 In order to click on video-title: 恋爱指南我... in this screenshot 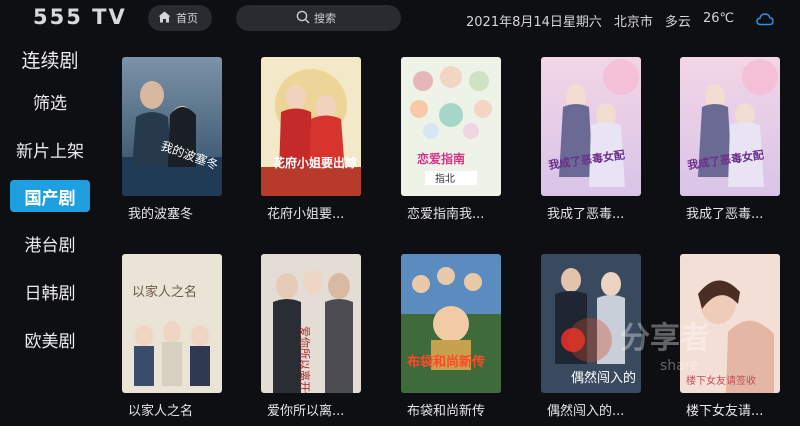, I will do `click(446, 214)`.